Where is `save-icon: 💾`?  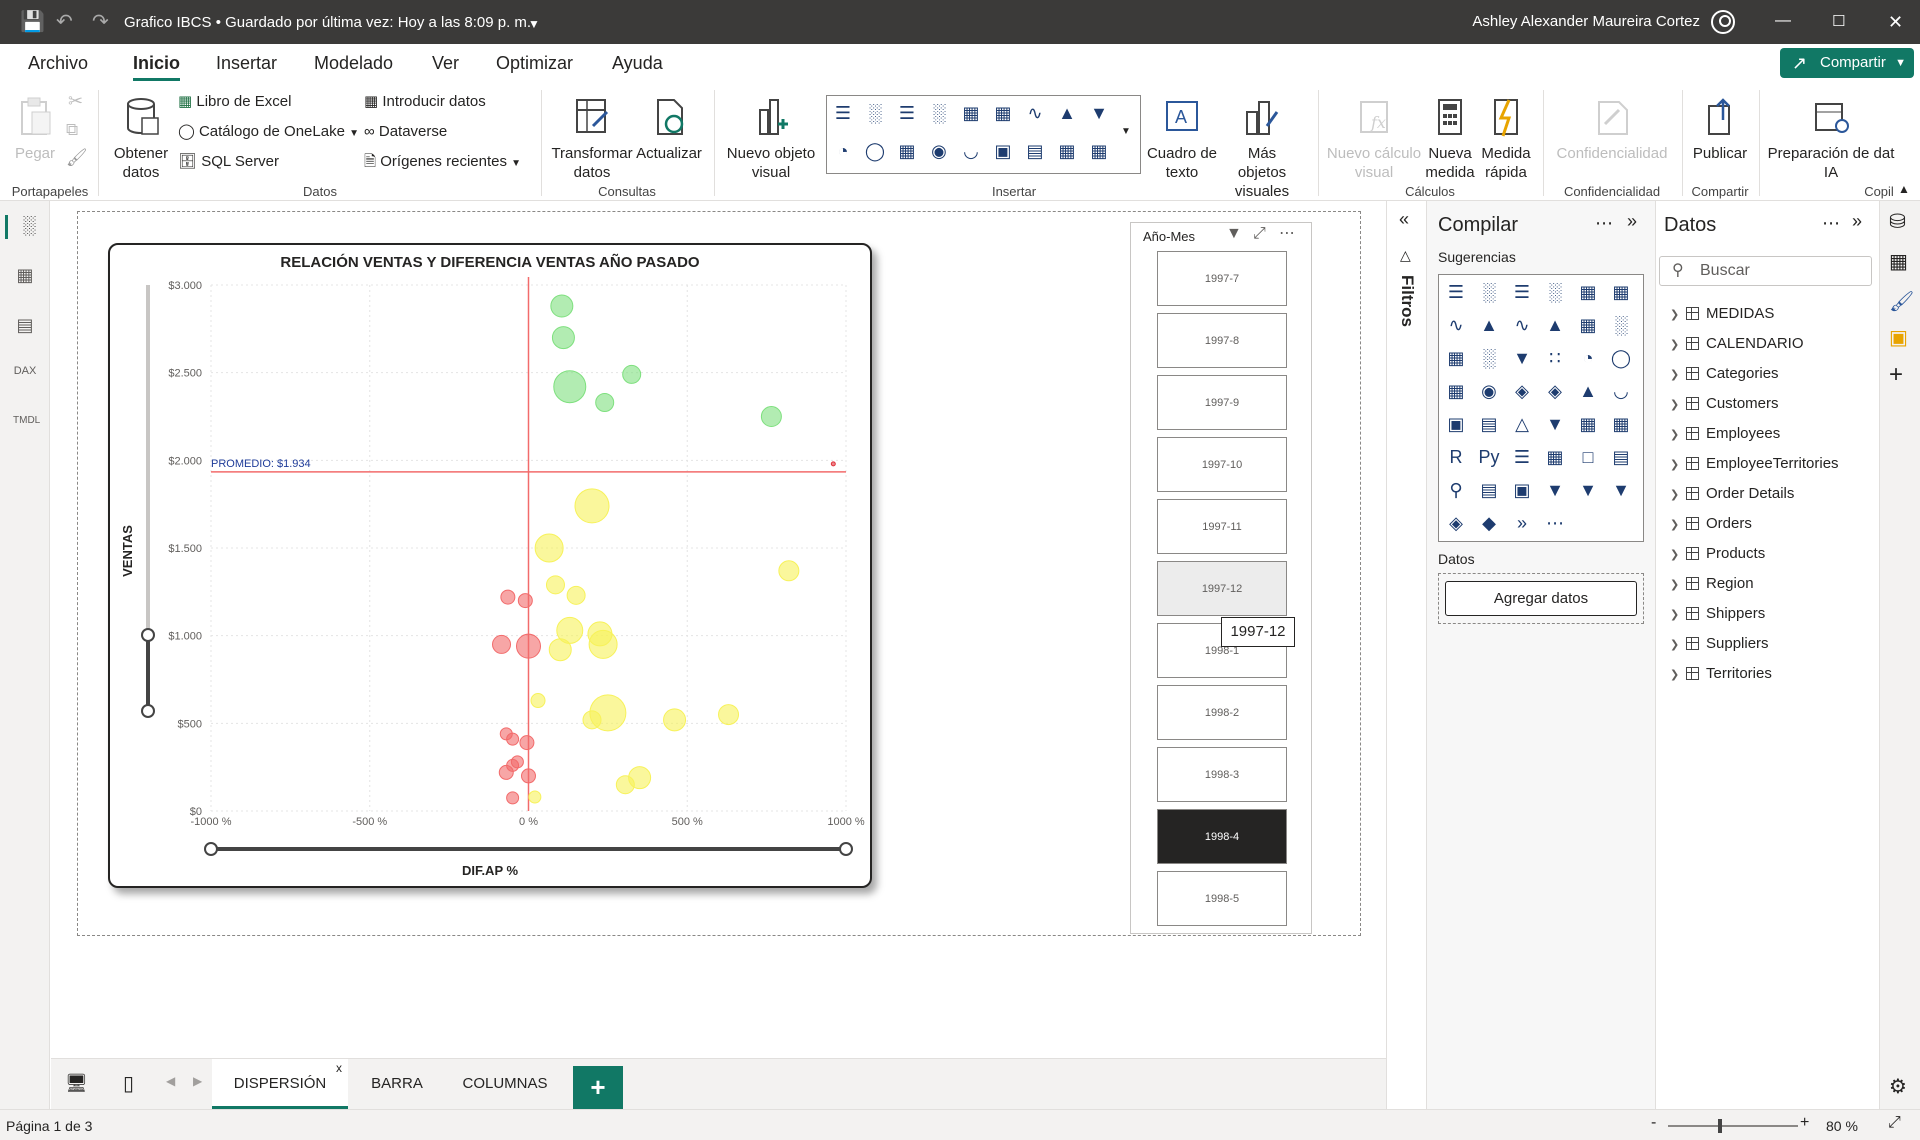 save-icon: 💾 is located at coordinates (32, 22).